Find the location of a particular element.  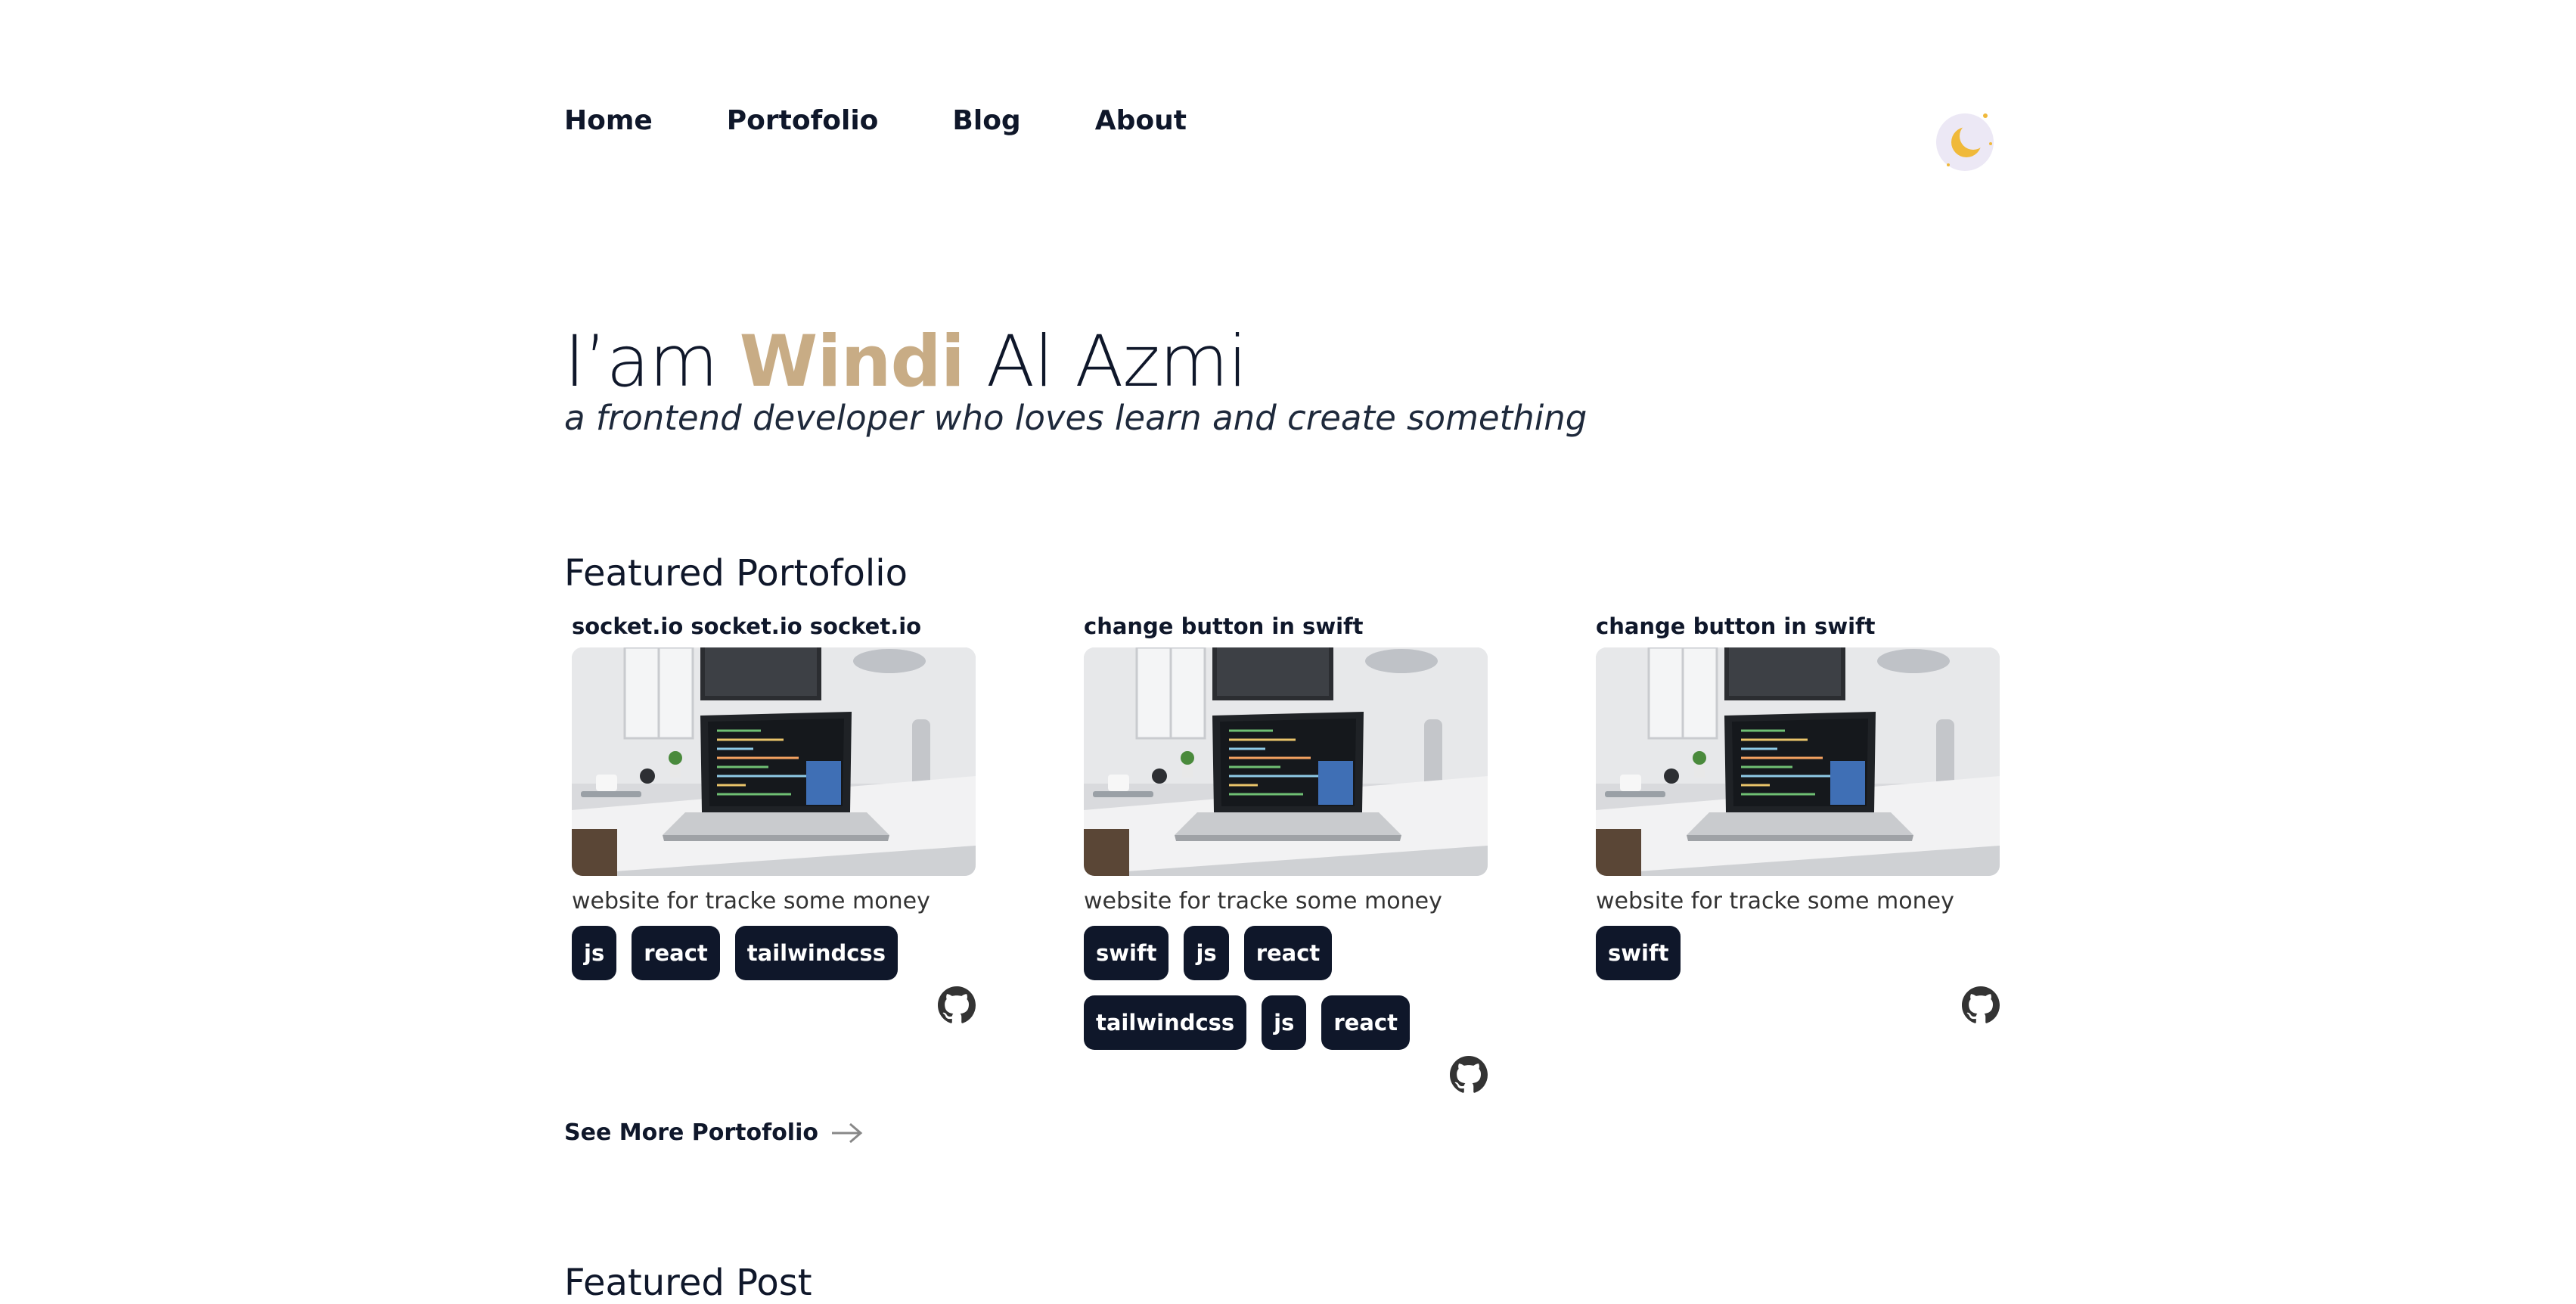

see-more-label: See More Portofolio is located at coordinates (691, 1132).